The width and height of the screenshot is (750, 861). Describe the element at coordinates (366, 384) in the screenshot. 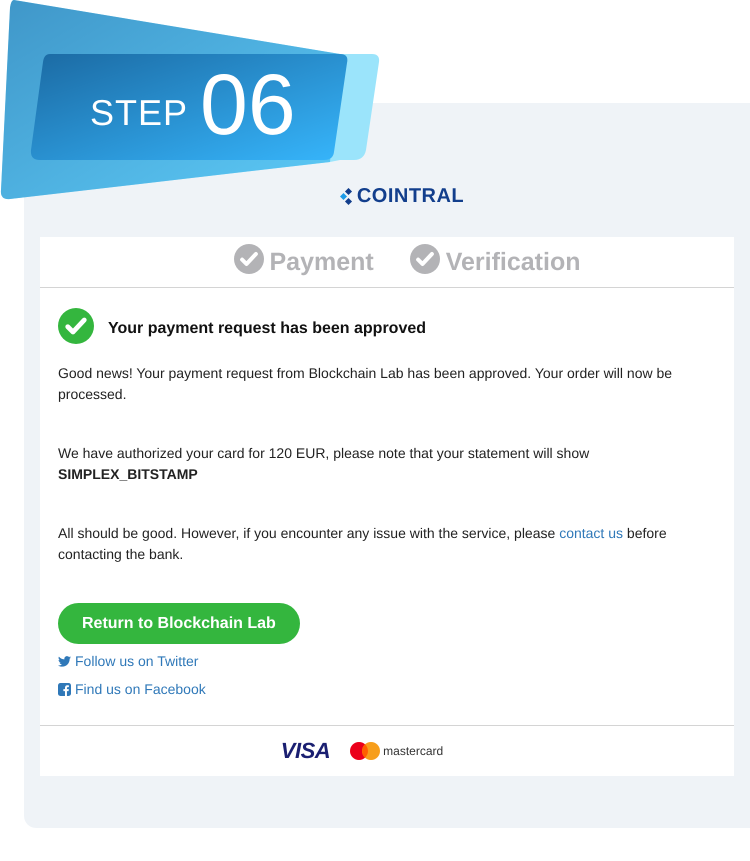

I see `message-paragraph: Good news! Your payment request from Blockchain Lab has been approved. Your order will now be processed.` at that location.